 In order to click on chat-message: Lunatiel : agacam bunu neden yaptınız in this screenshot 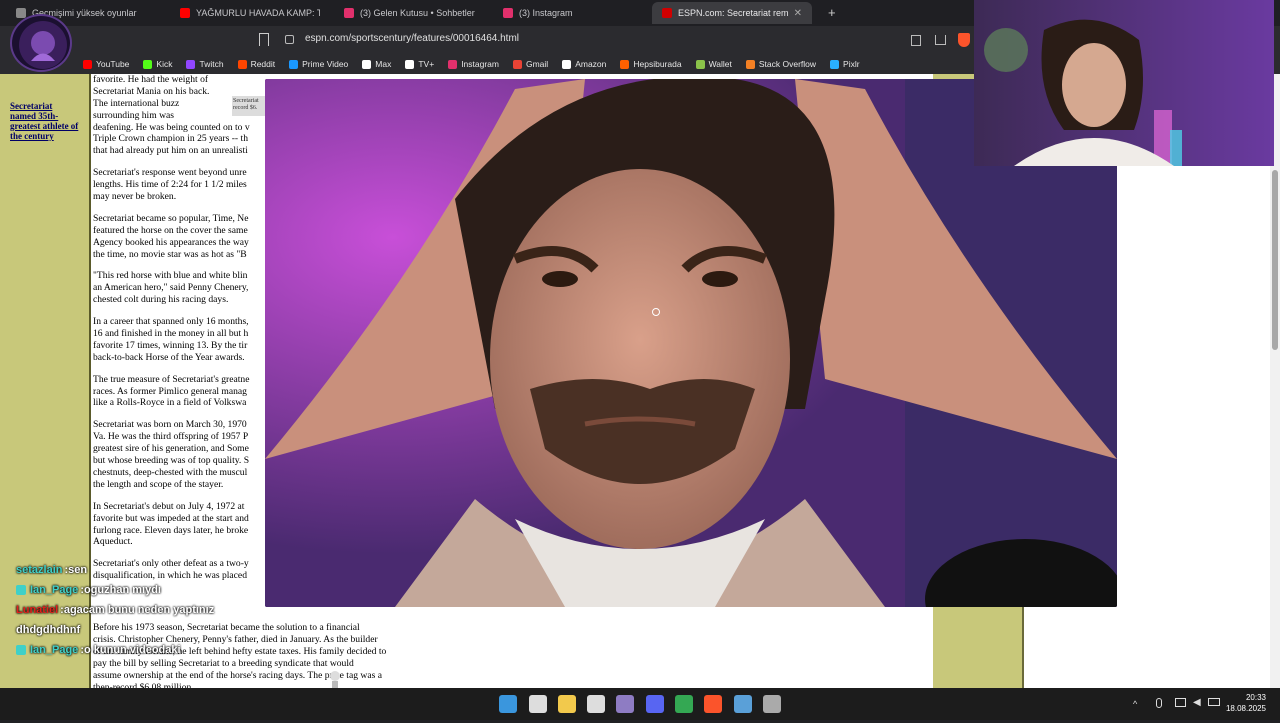, I will do `click(166, 610)`.